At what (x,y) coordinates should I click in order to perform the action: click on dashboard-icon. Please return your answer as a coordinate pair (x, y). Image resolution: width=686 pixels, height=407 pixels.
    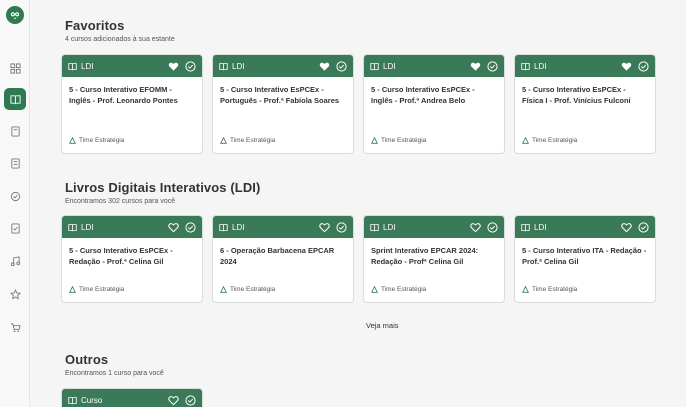
    Looking at the image, I should click on (15, 68).